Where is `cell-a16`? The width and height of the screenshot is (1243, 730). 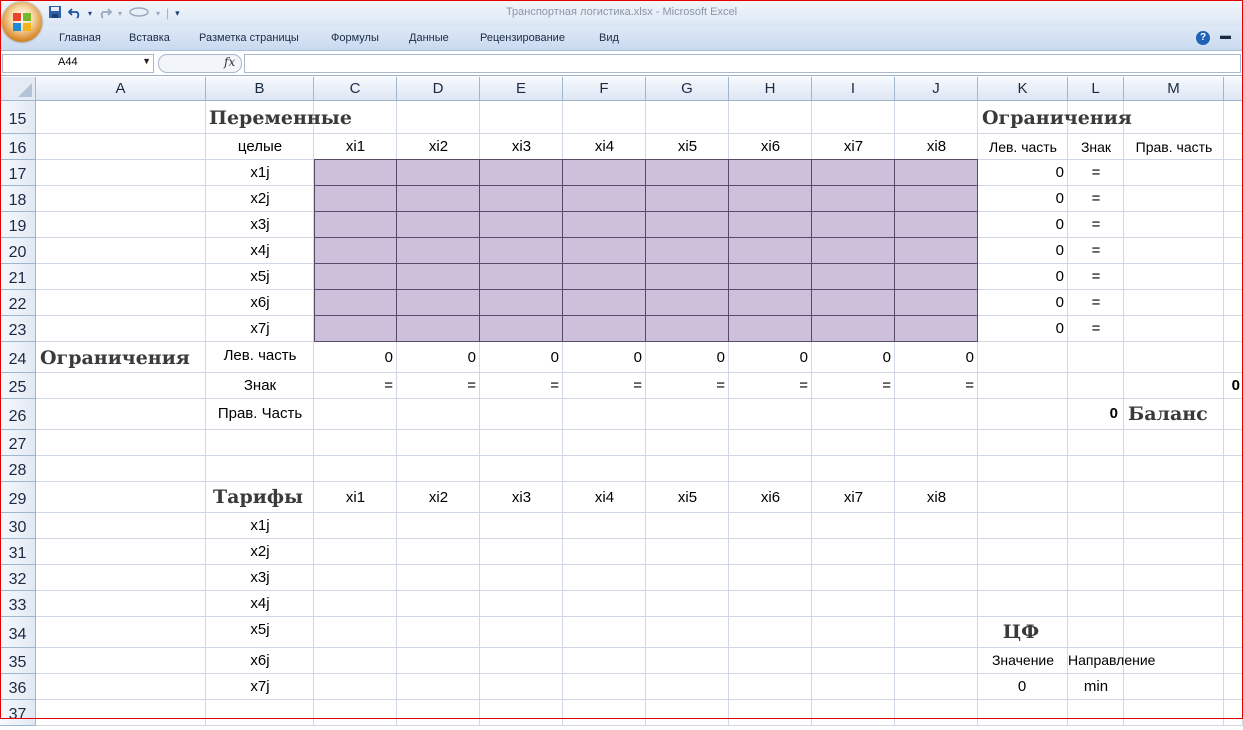 cell-a16 is located at coordinates (121, 147).